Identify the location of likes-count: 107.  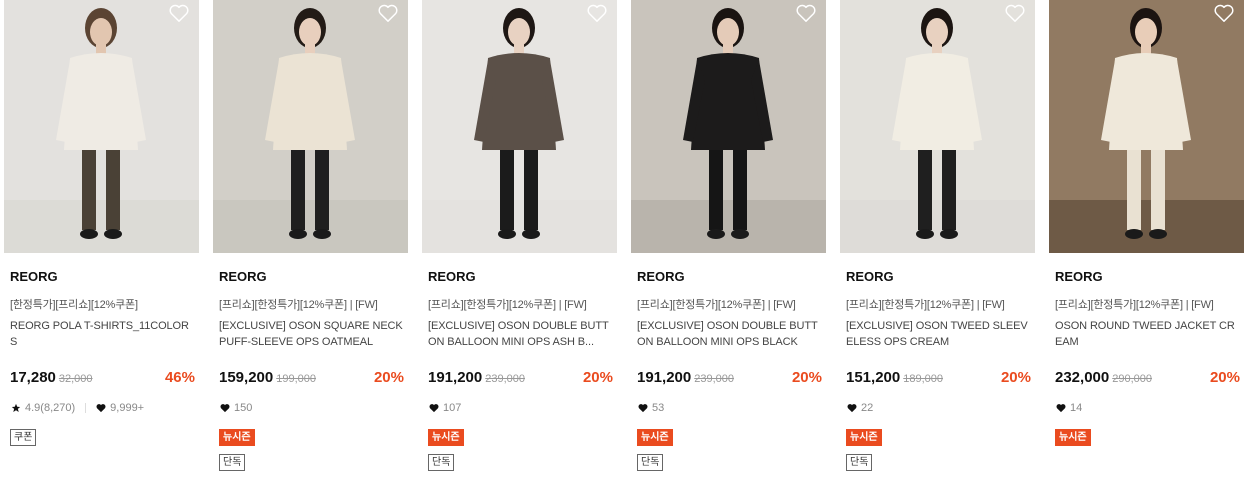
(452, 408).